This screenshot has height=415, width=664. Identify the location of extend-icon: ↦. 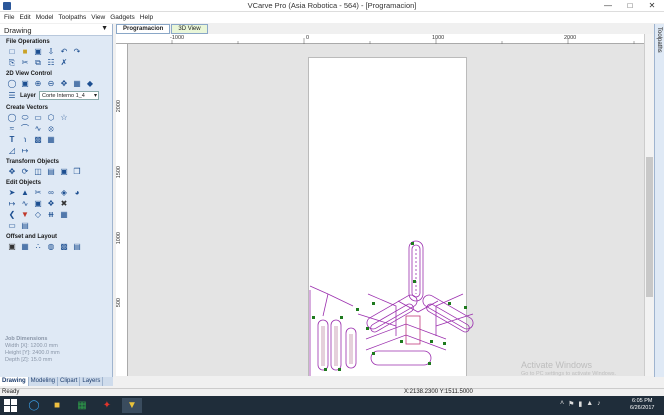
(12, 203).